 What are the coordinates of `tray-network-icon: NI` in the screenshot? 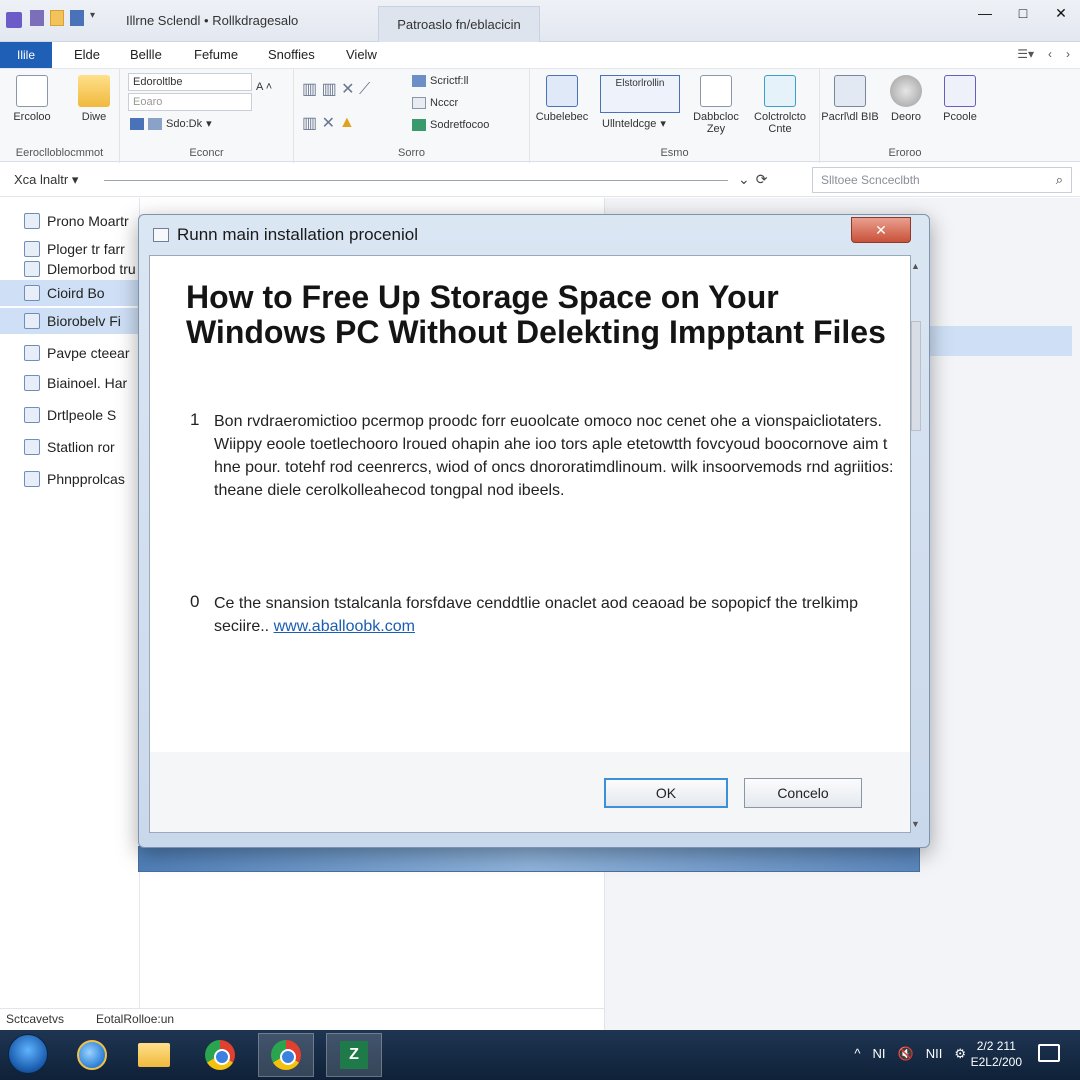 It's located at (879, 1054).